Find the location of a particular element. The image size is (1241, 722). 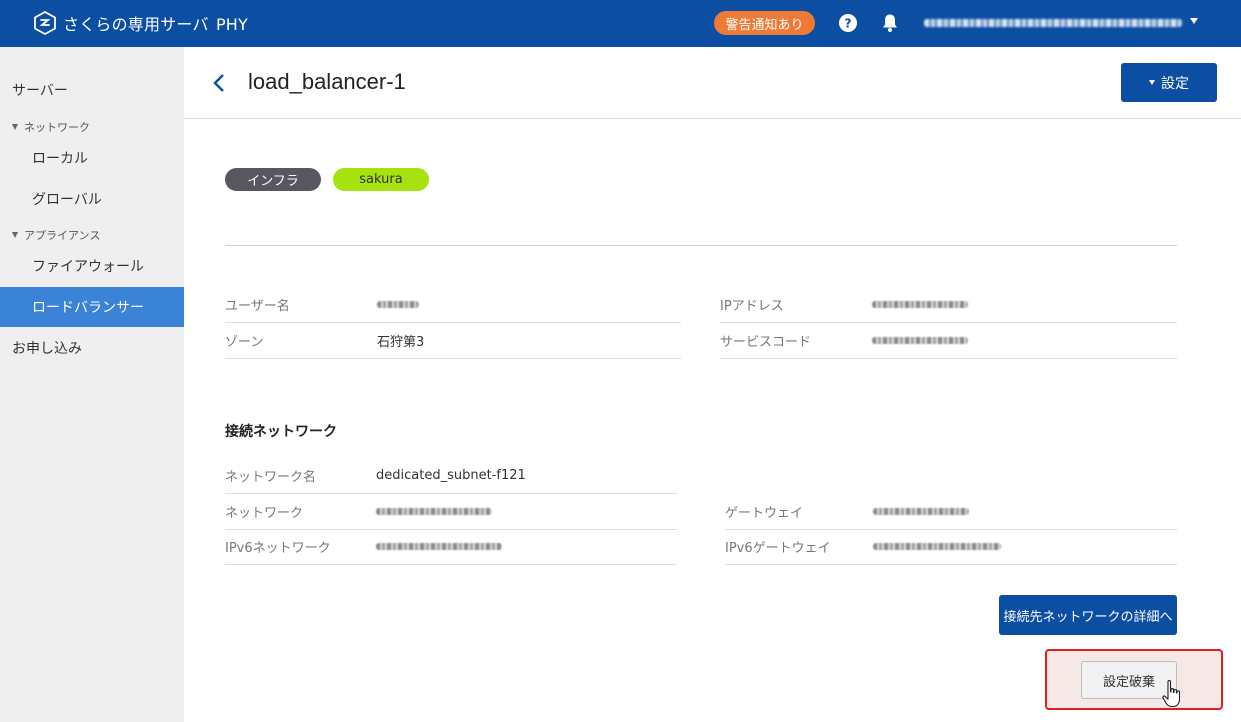

row-username: ユーザー名 is located at coordinates (453, 305).